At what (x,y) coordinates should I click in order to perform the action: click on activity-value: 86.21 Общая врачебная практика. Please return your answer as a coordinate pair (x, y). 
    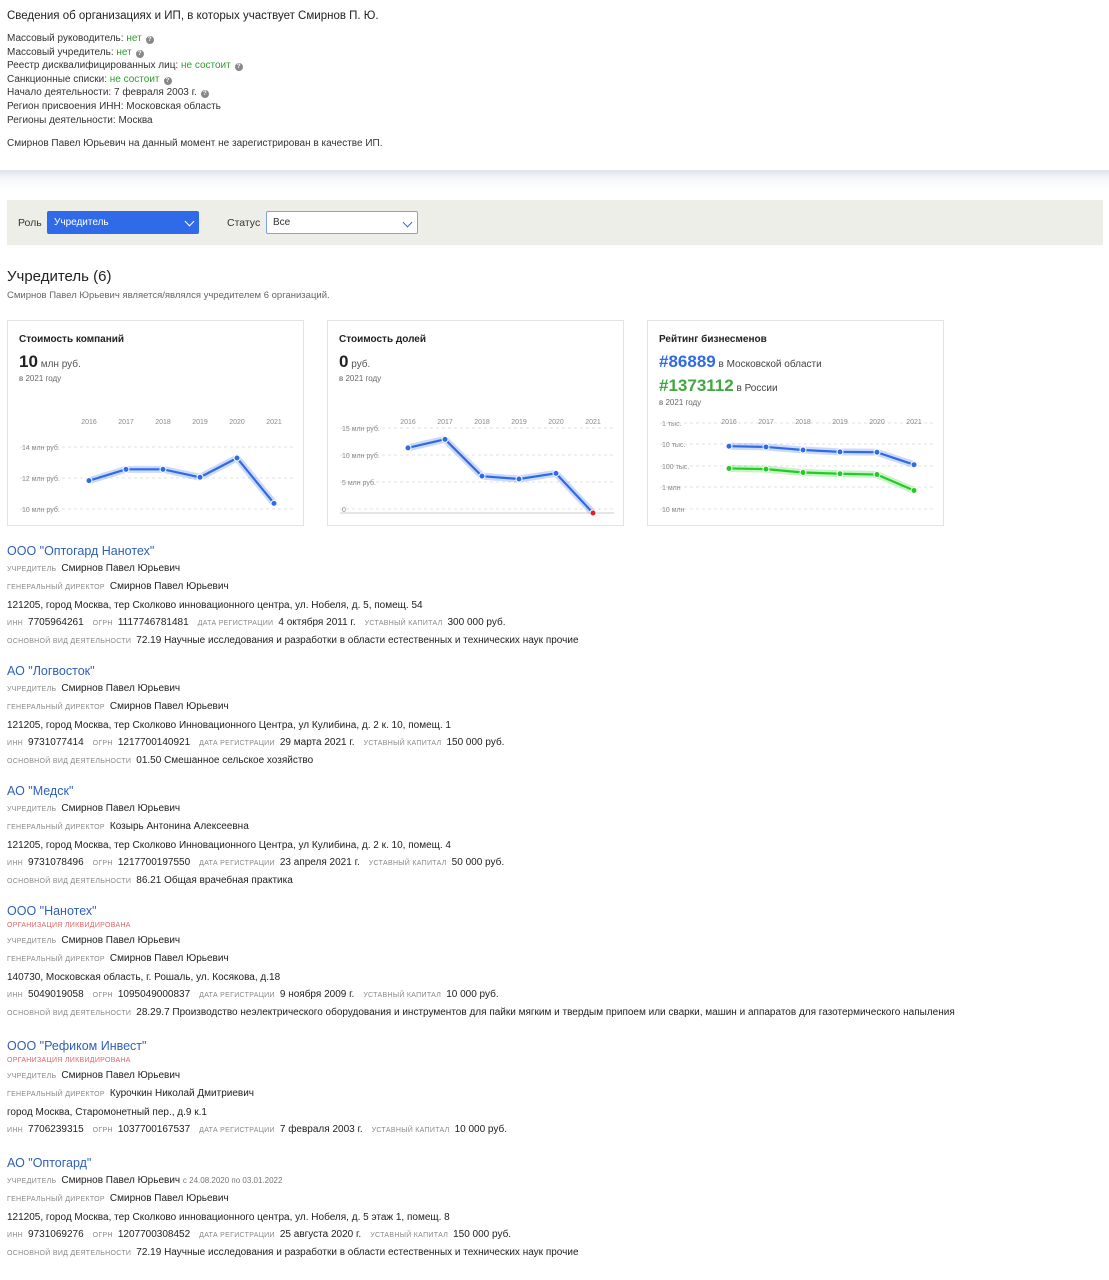
    Looking at the image, I should click on (214, 881).